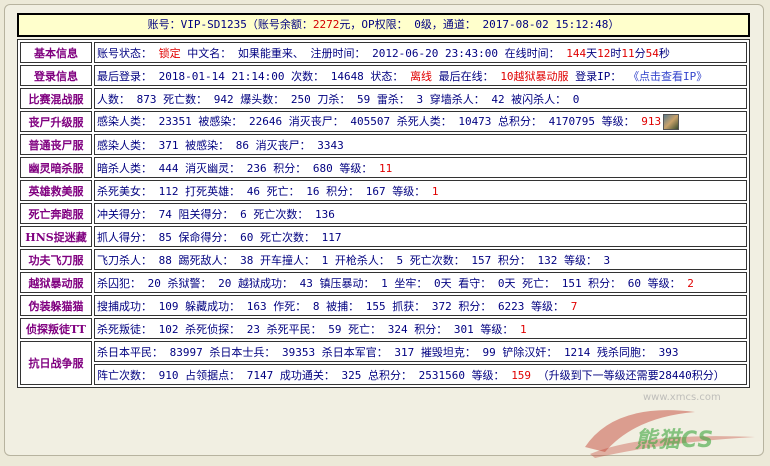 The height and width of the screenshot is (466, 770). What do you see at coordinates (616, 53) in the screenshot?
I see `stat-text: 时` at bounding box center [616, 53].